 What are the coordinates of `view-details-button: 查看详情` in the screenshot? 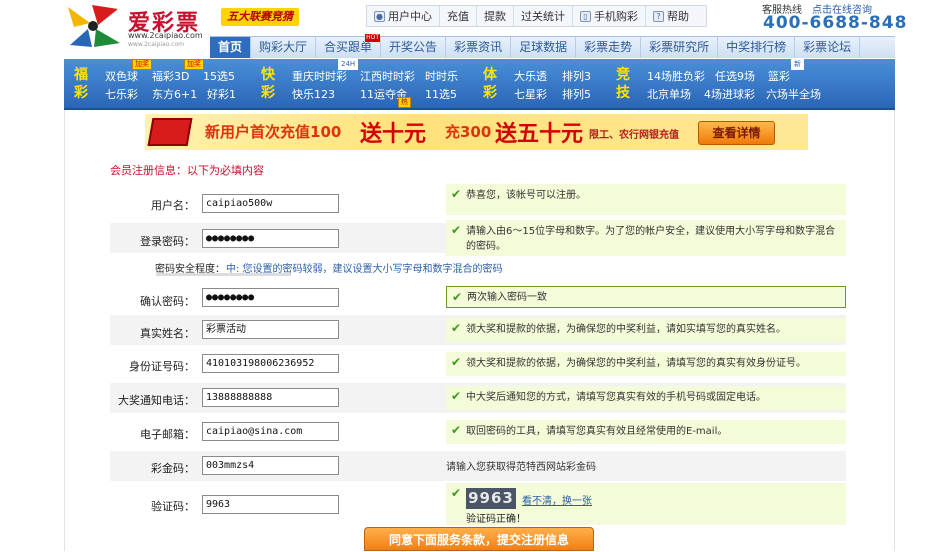 It's located at (736, 133).